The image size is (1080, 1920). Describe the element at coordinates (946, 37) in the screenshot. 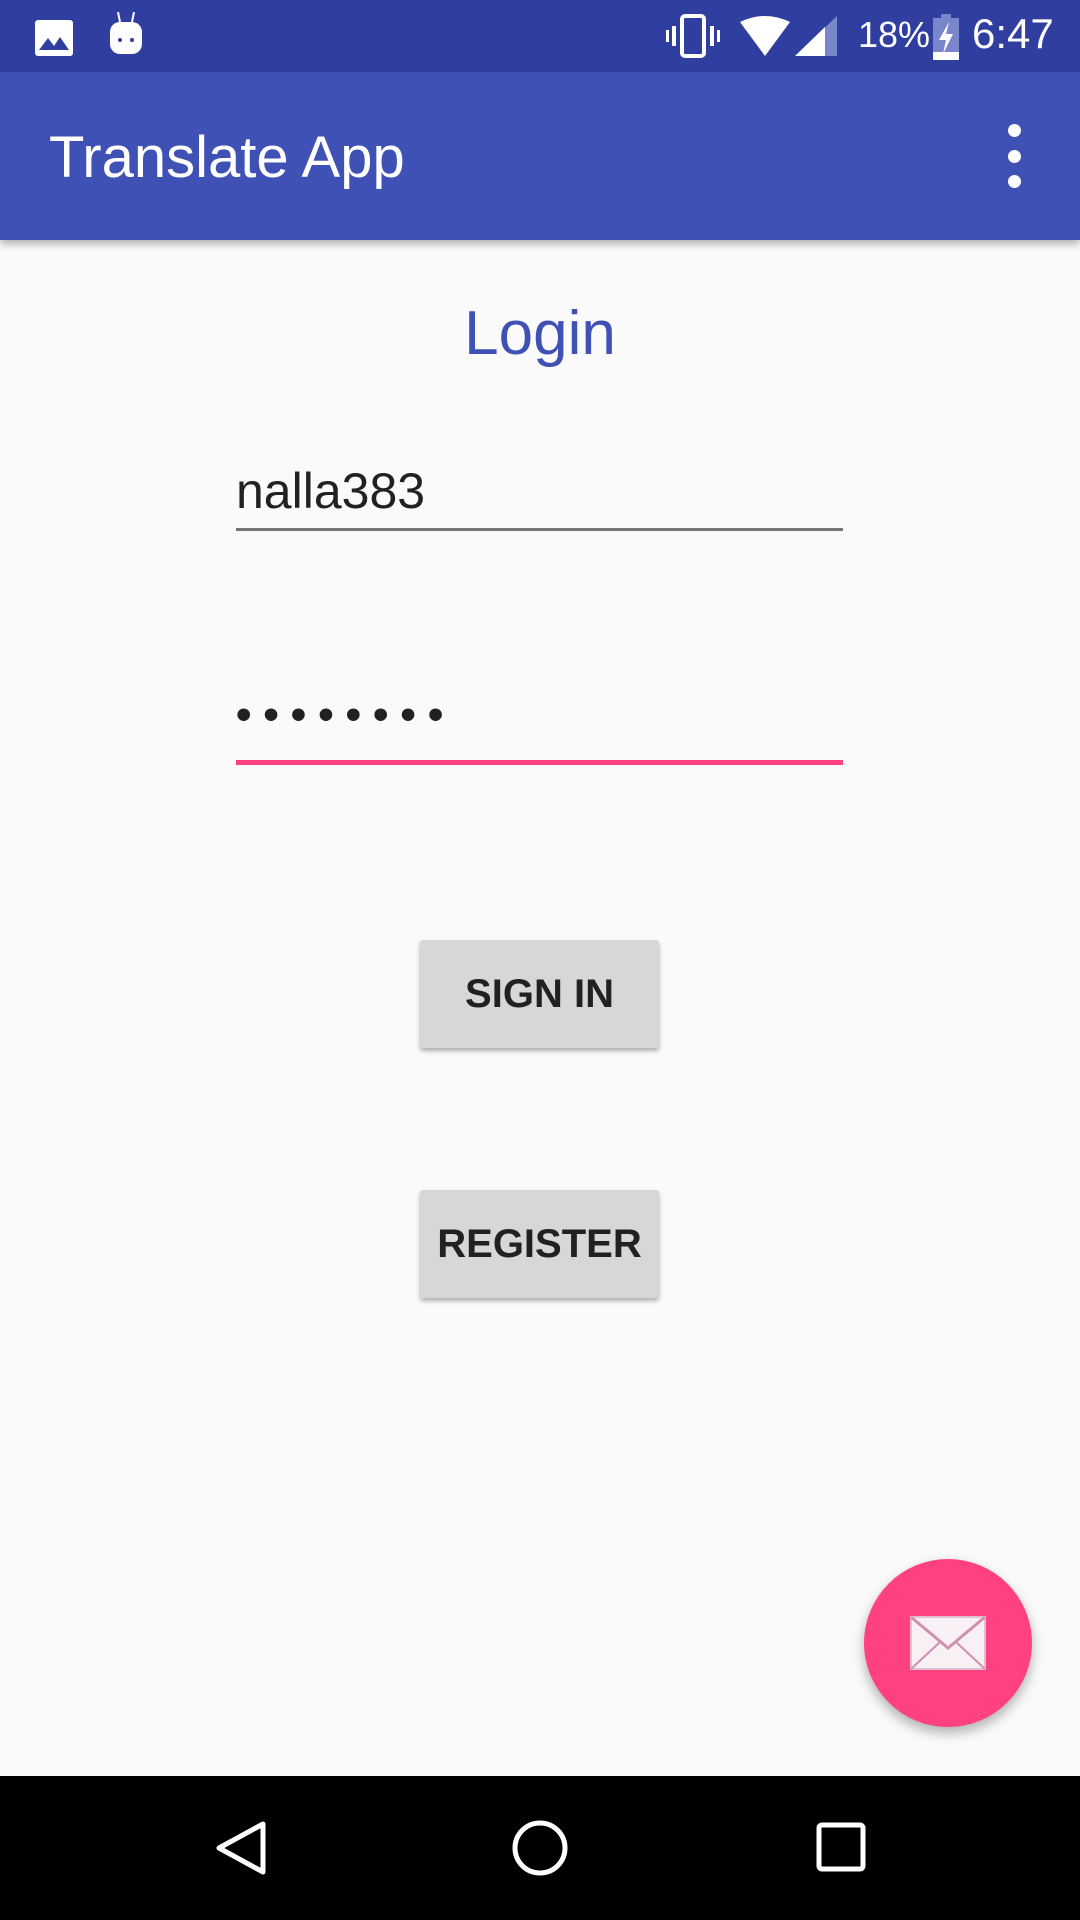

I see `battery-charging-icon` at that location.